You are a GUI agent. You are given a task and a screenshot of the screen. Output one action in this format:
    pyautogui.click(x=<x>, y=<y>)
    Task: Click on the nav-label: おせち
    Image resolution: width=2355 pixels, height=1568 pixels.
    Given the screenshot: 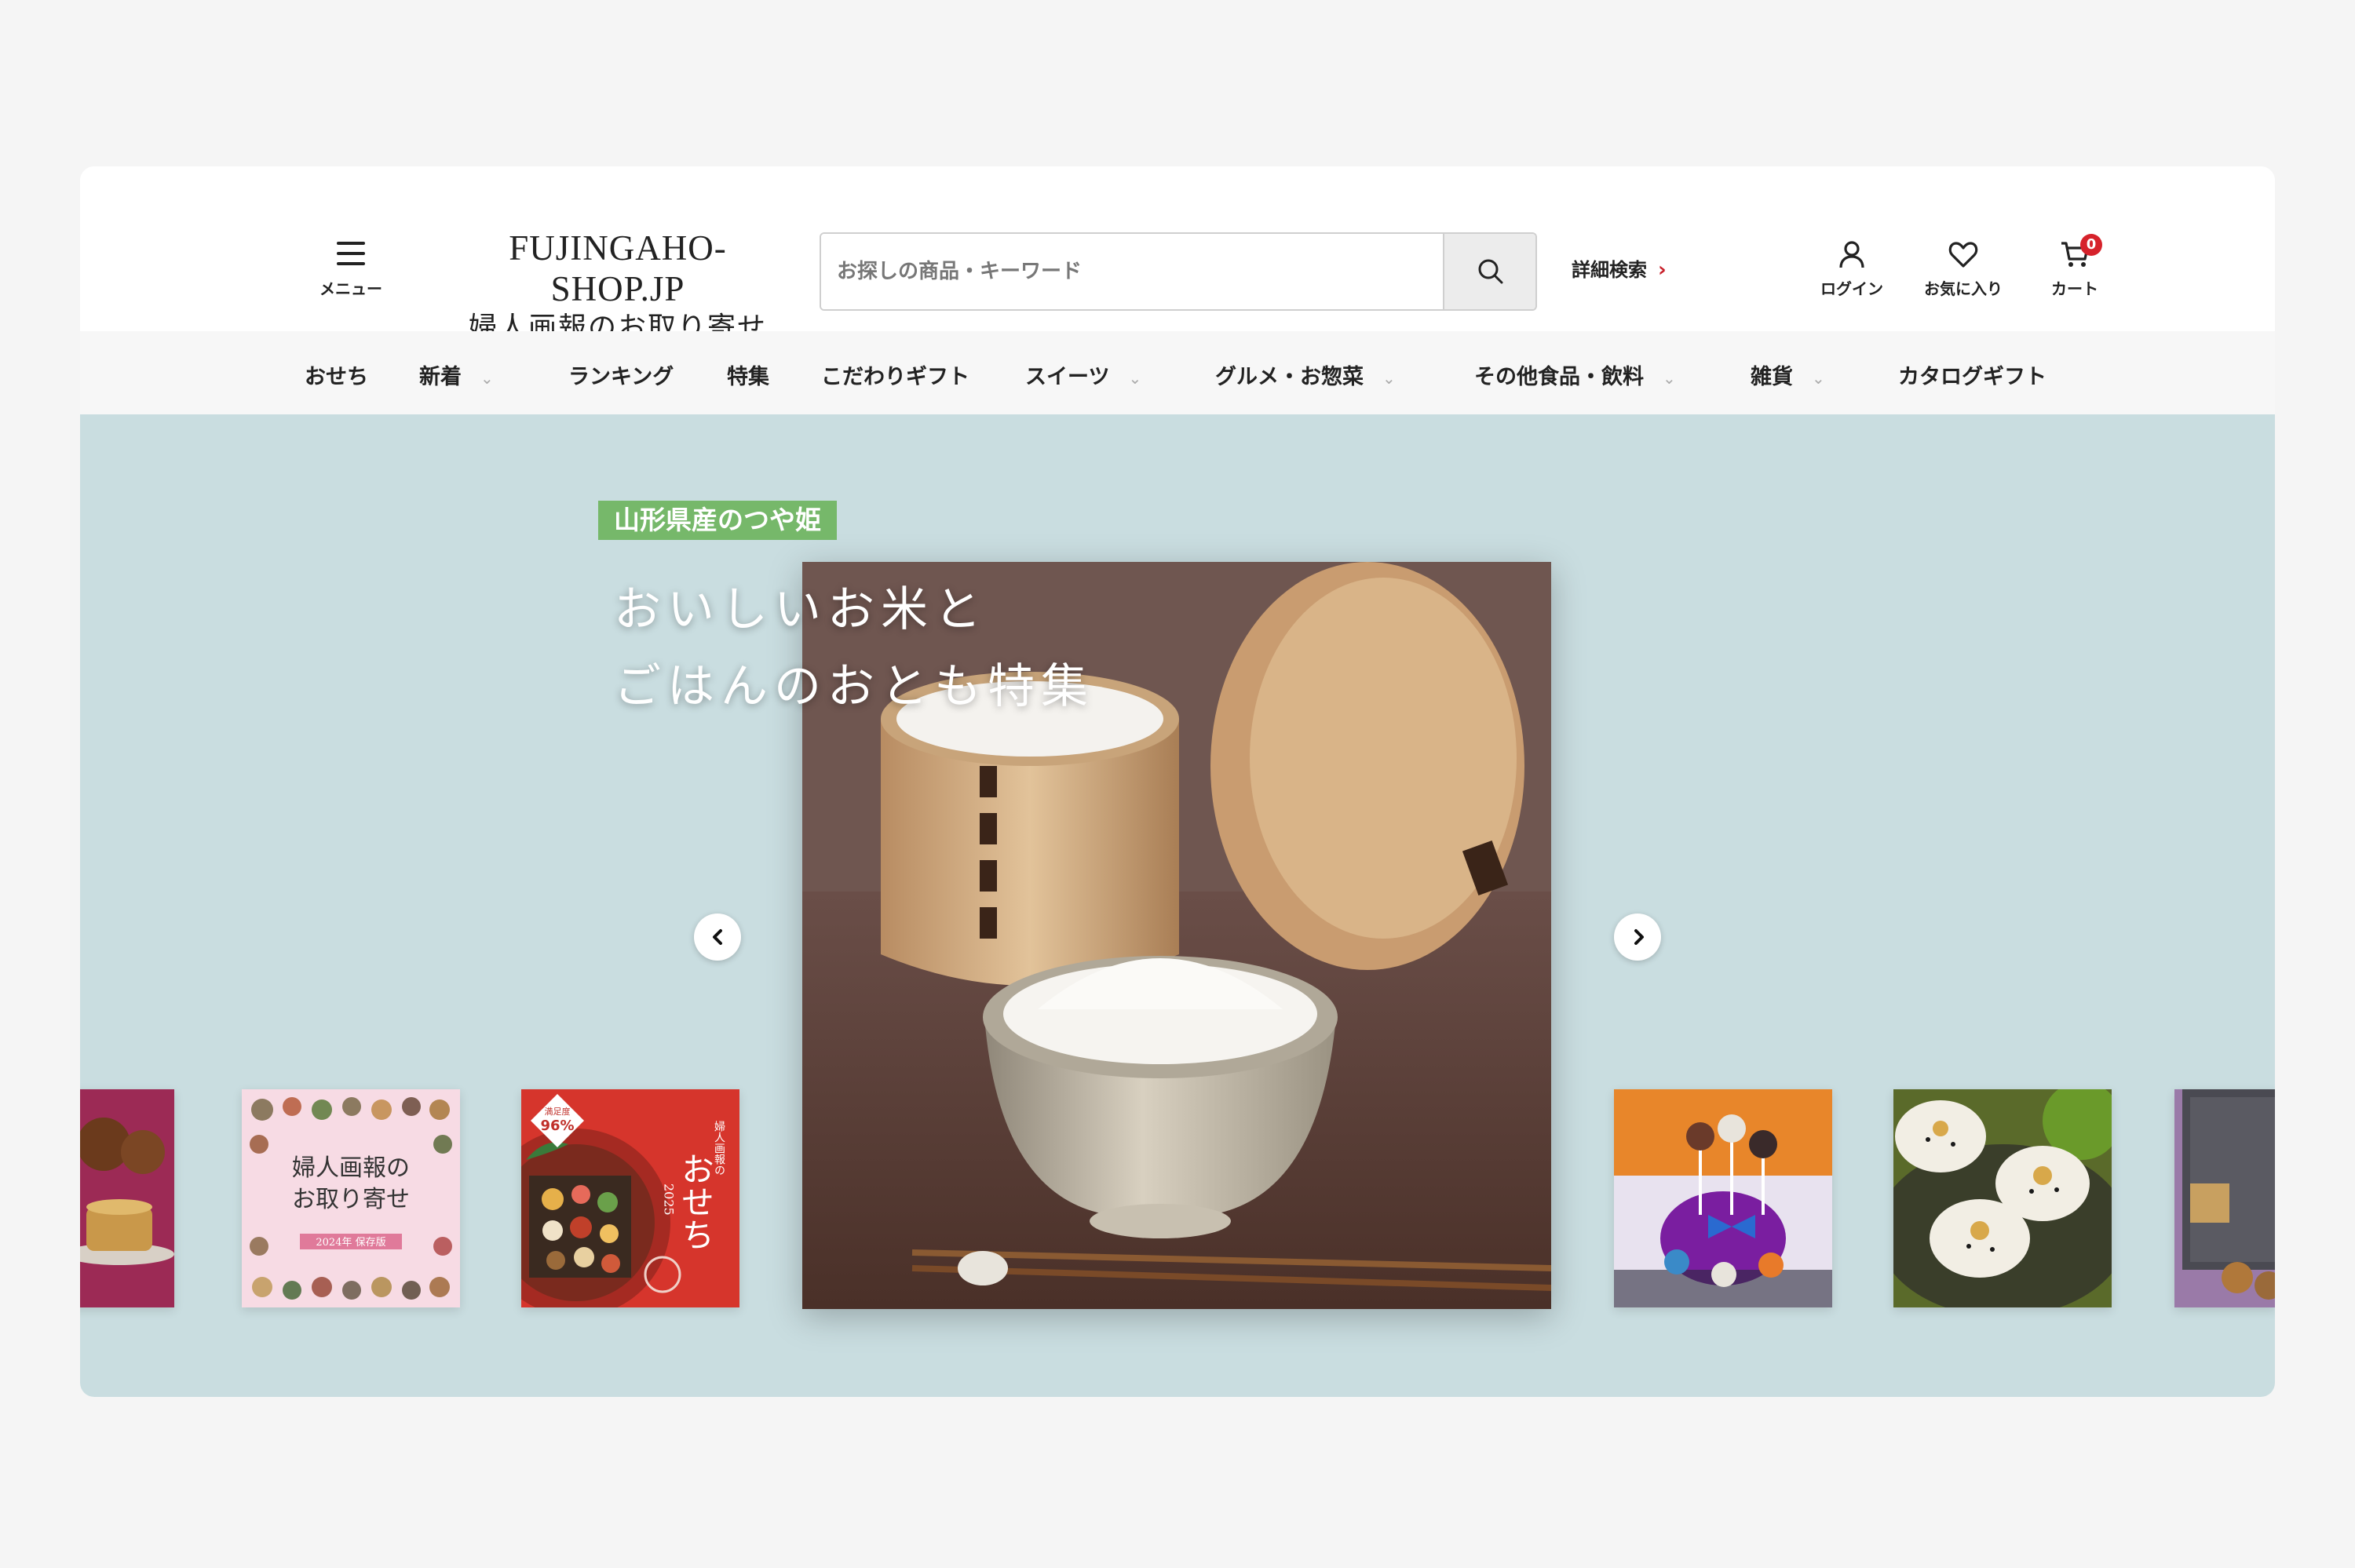 What is the action you would take?
    pyautogui.click(x=336, y=377)
    